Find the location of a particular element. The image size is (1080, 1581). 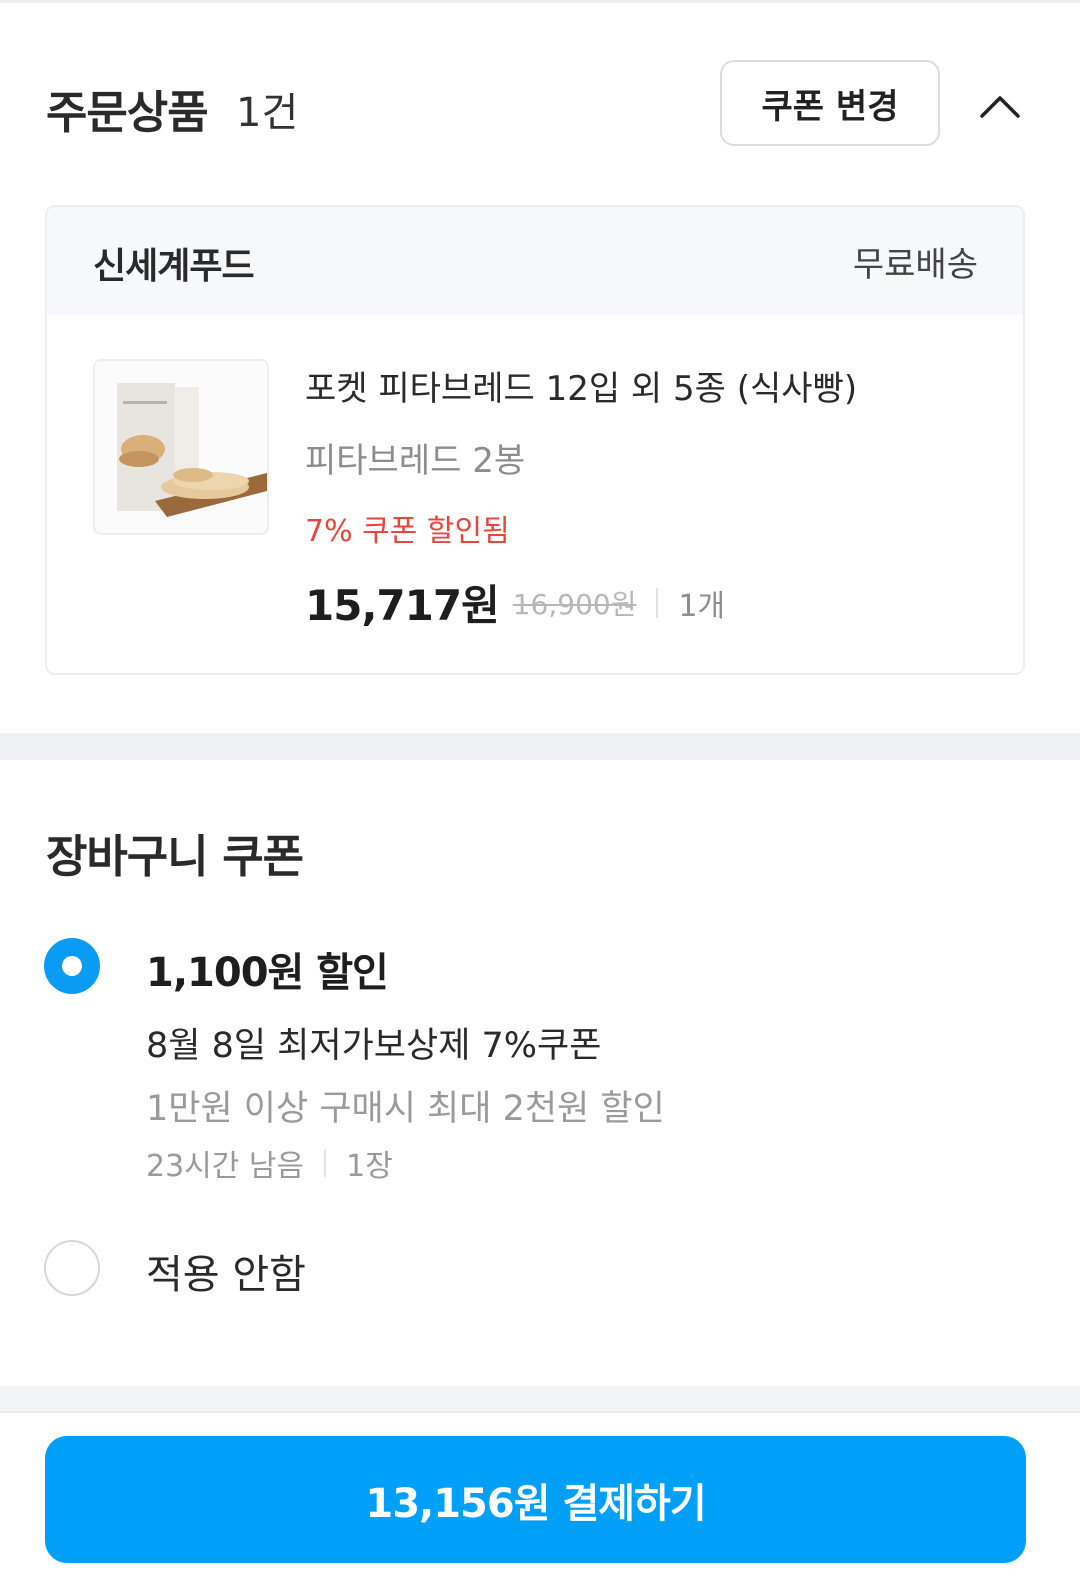

price-divider is located at coordinates (657, 602).